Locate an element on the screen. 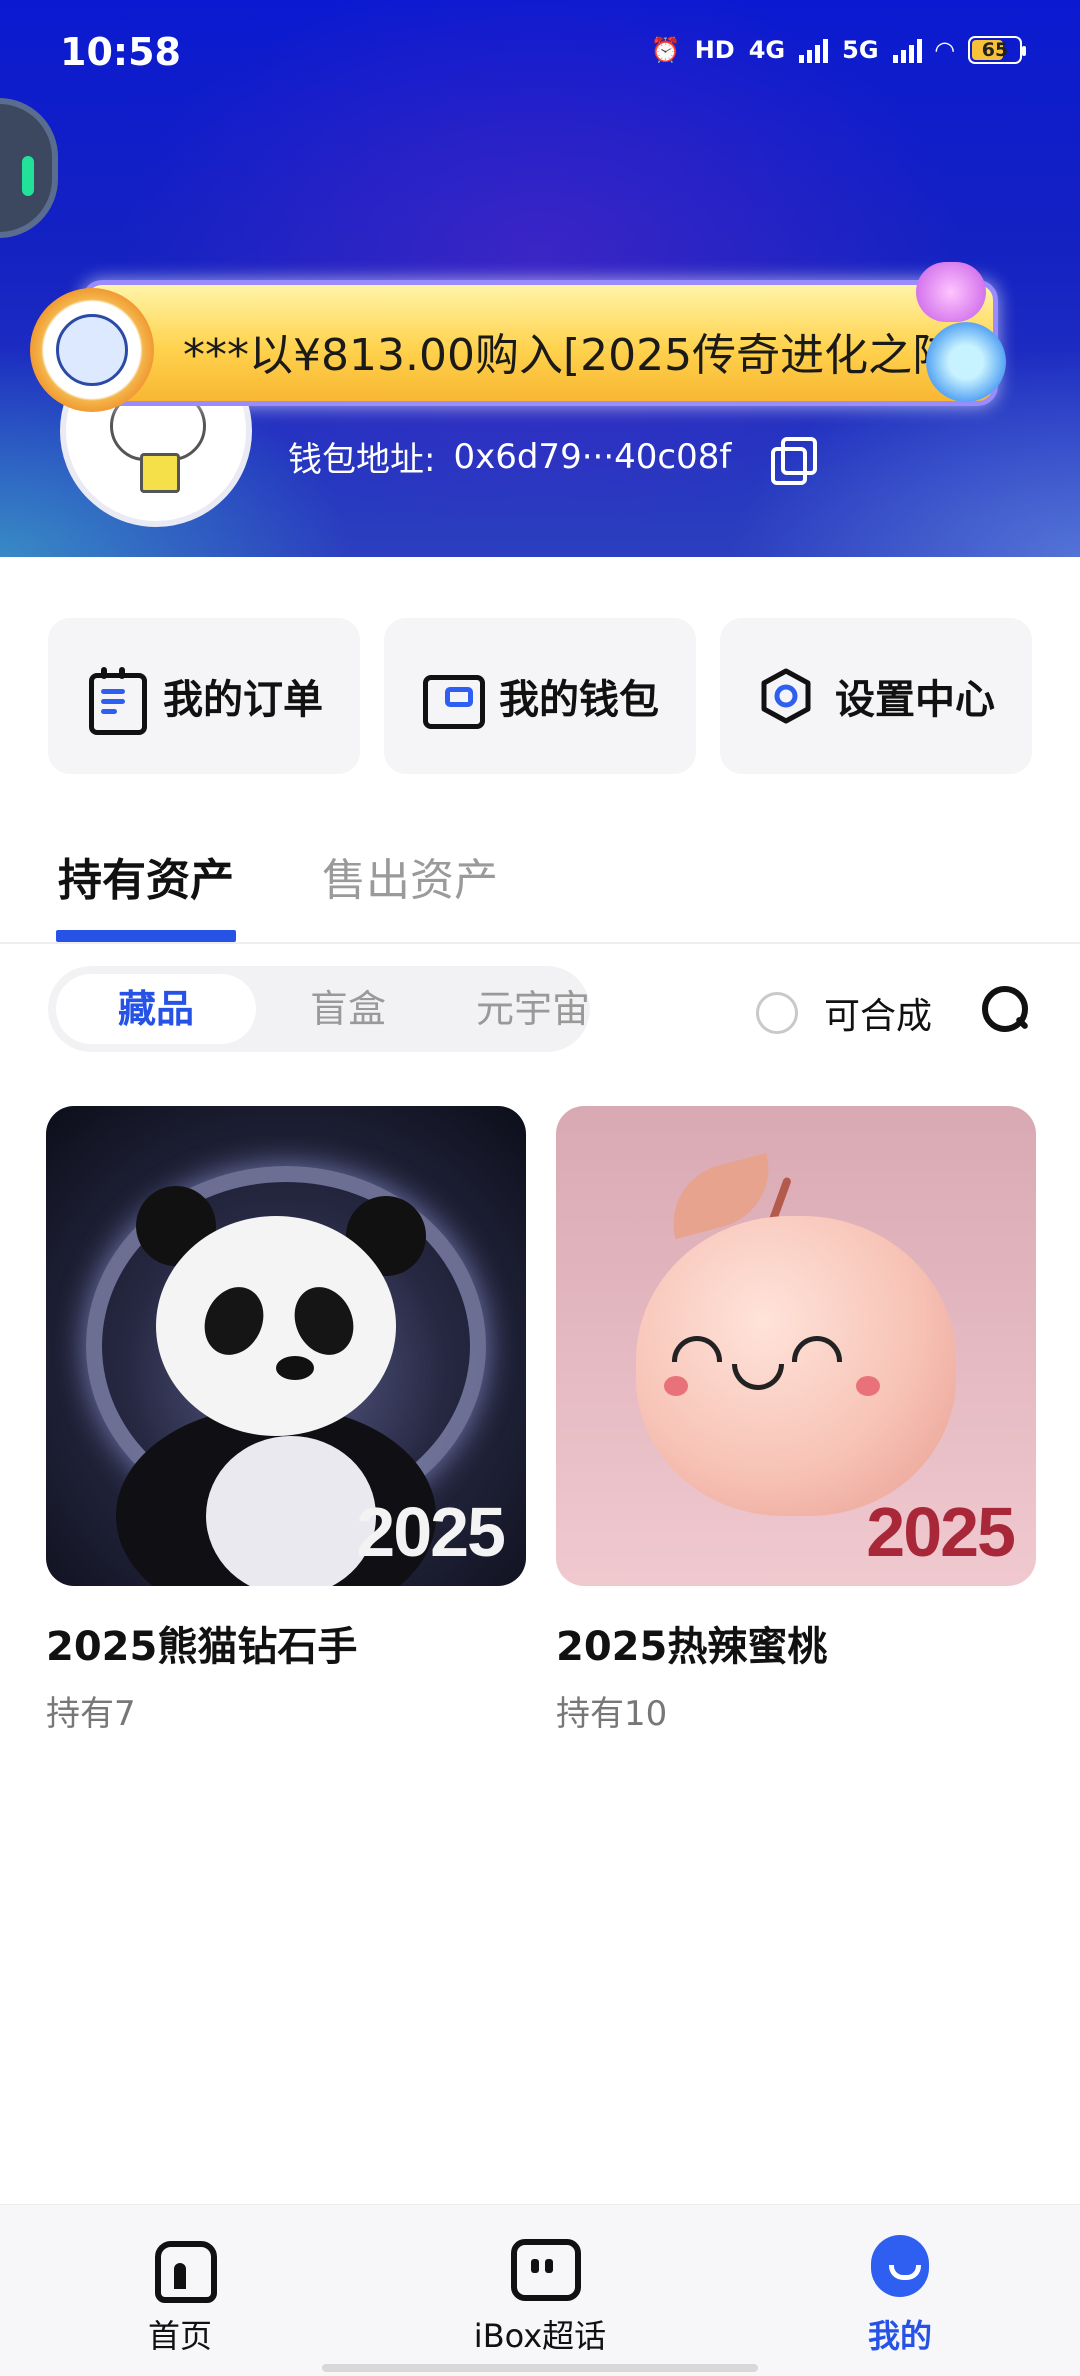 This screenshot has height=2376, width=1080. nav-label: 我的 is located at coordinates (899, 2336).